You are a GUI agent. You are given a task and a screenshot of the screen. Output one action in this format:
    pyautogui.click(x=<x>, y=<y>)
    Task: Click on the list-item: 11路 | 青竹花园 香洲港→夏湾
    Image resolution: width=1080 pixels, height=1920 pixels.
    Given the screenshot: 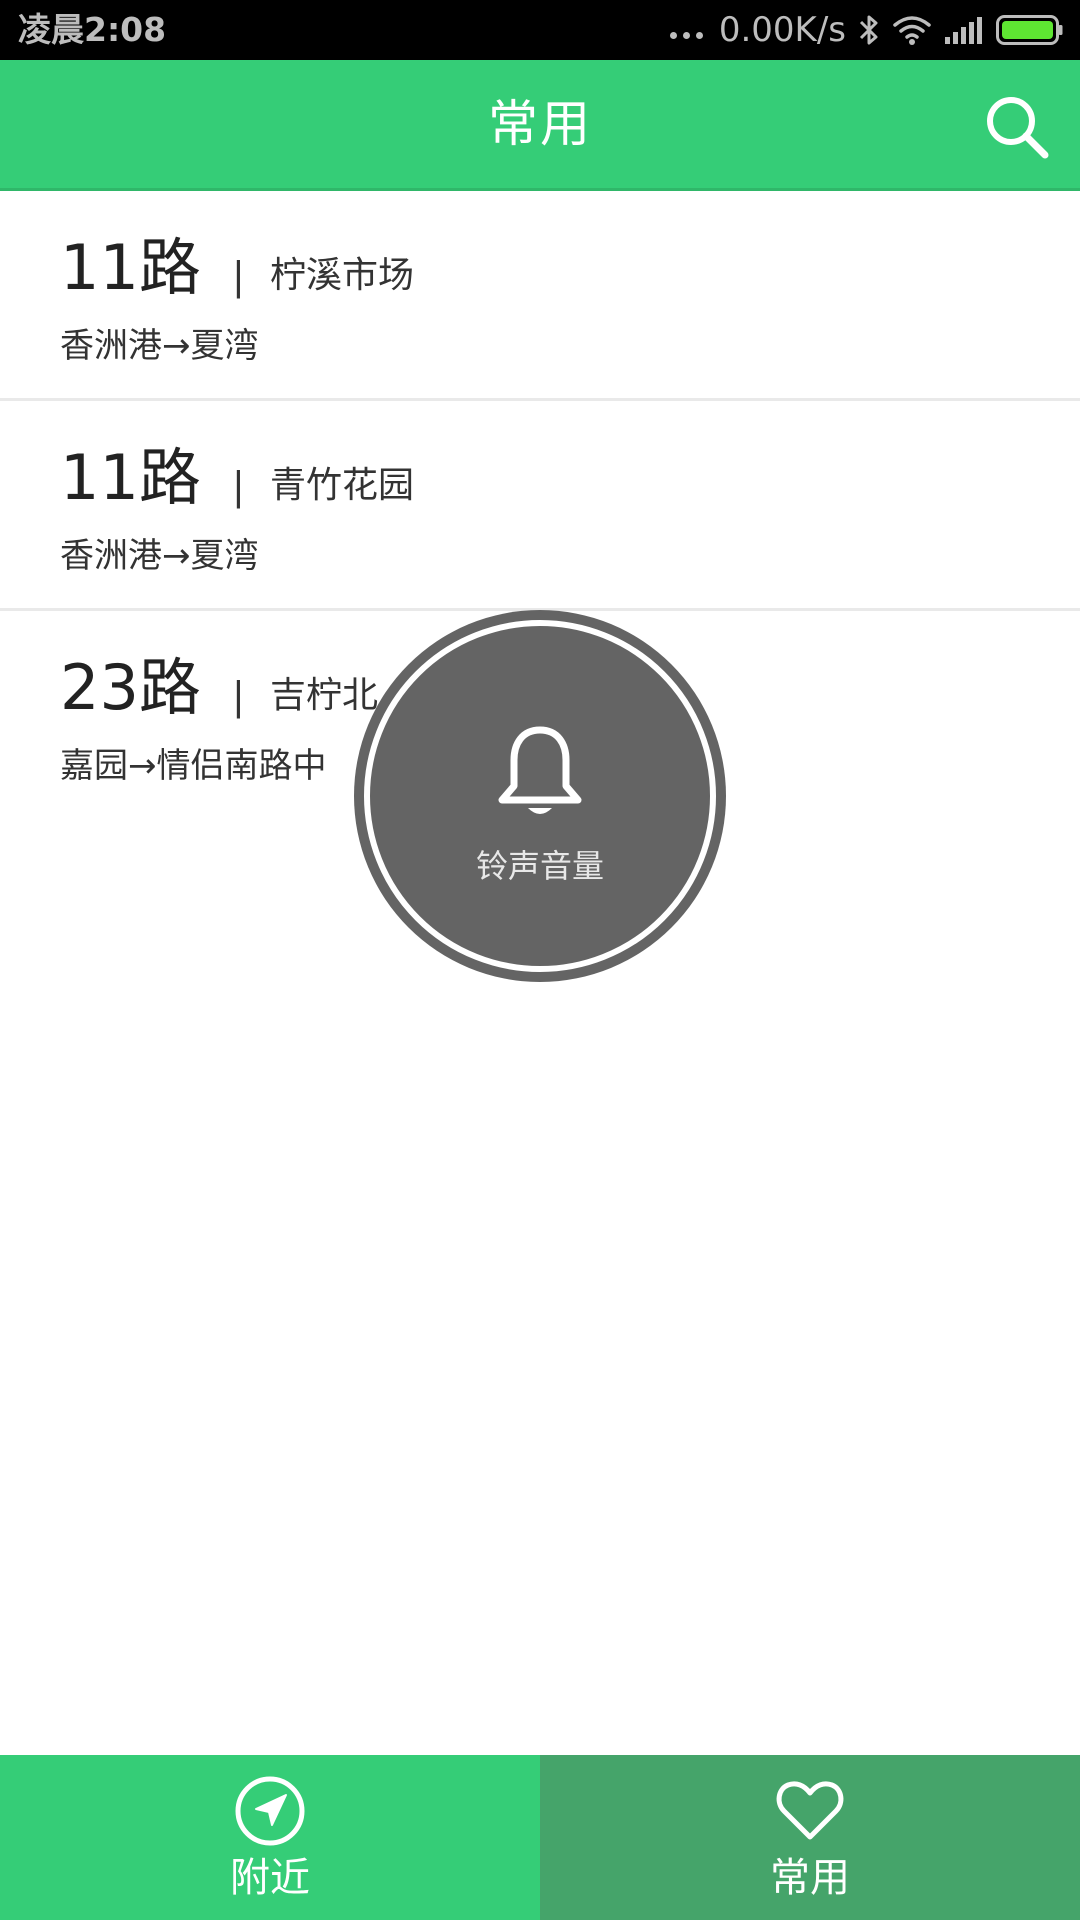 What is the action you would take?
    pyautogui.click(x=540, y=506)
    